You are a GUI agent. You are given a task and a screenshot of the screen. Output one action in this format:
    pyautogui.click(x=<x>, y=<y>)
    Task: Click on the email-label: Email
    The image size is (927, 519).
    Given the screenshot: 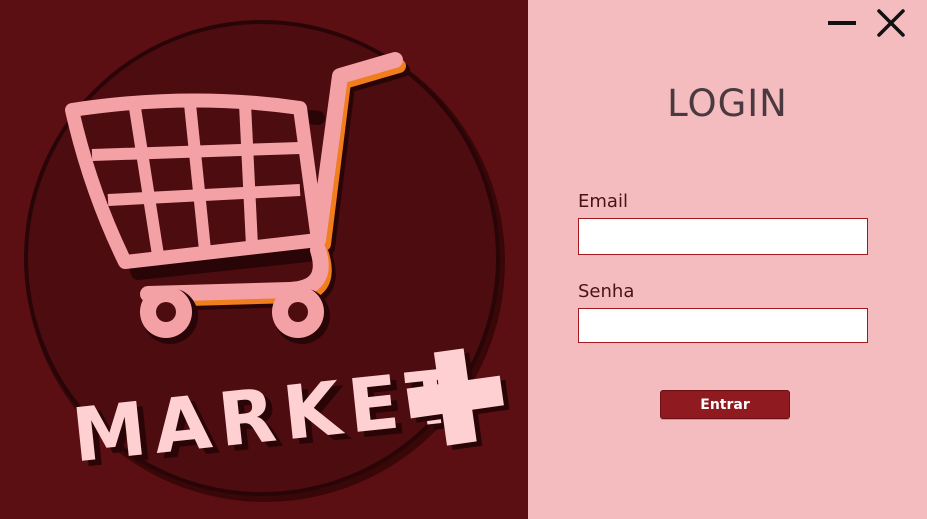 What is the action you would take?
    pyautogui.click(x=603, y=201)
    